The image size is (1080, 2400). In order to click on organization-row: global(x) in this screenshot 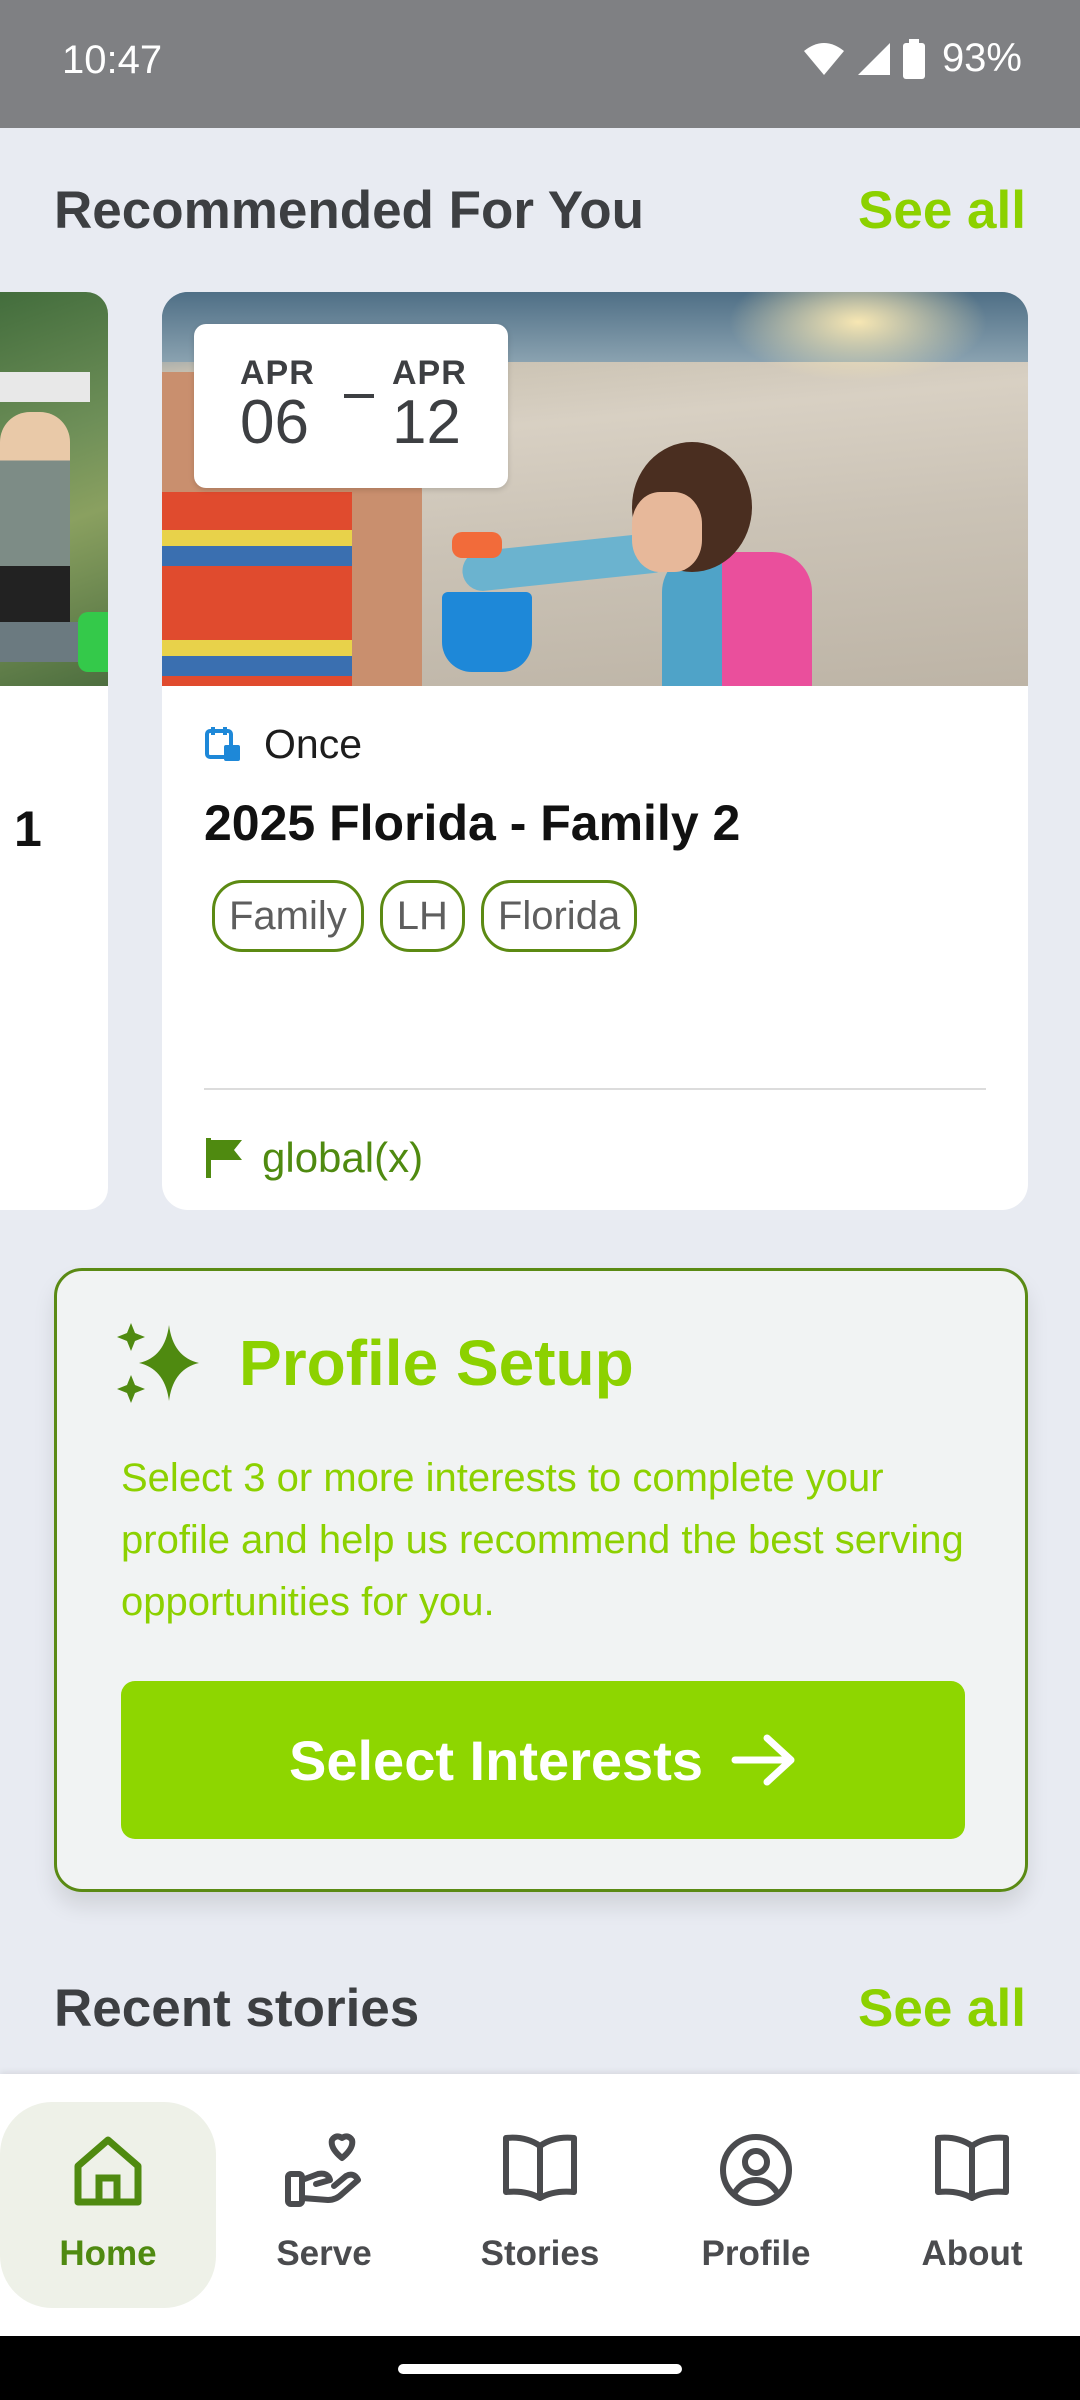, I will do `click(313, 1158)`.